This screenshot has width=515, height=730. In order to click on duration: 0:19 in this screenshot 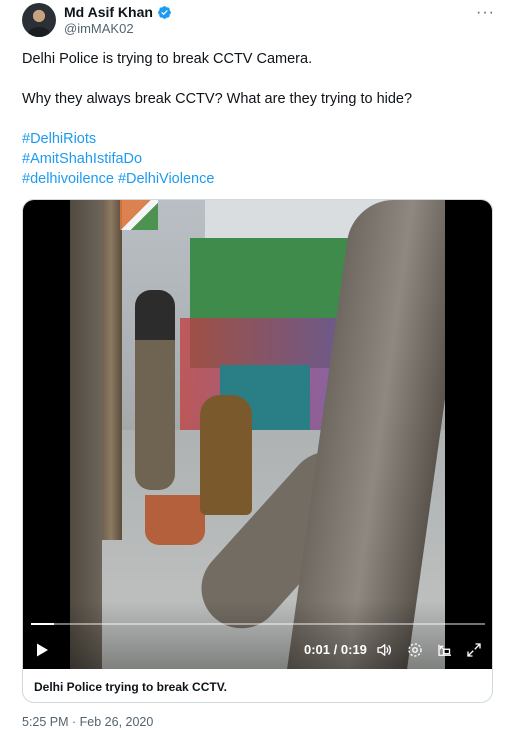, I will do `click(353, 649)`.